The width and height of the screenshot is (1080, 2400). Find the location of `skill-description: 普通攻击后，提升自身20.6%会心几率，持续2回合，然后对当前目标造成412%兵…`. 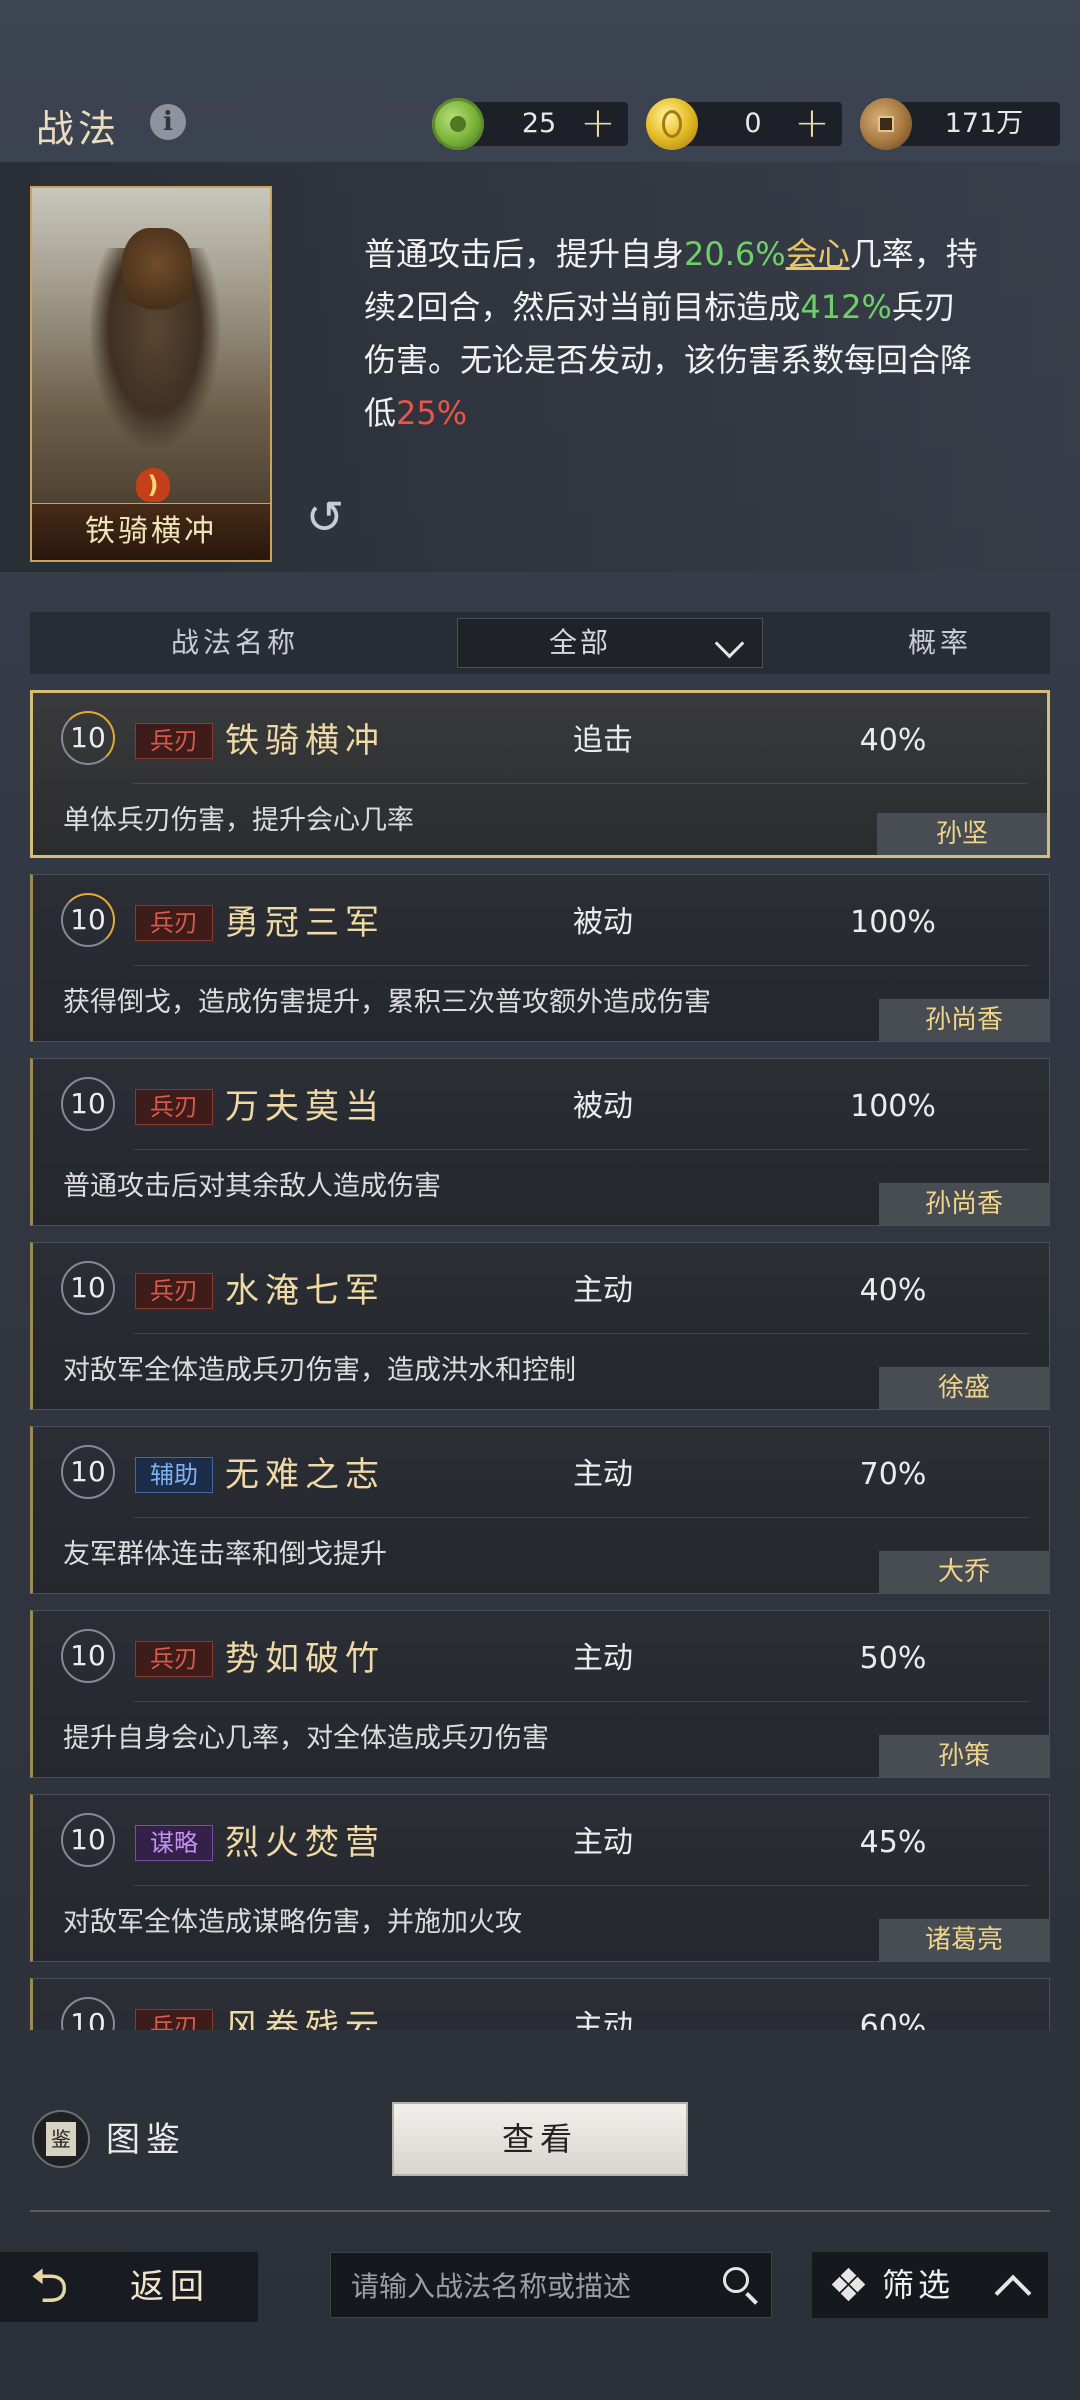

skill-description: 普通攻击后，提升自身20.6%会心几率，持续2回合，然后对当前目标造成412%兵… is located at coordinates (671, 333).